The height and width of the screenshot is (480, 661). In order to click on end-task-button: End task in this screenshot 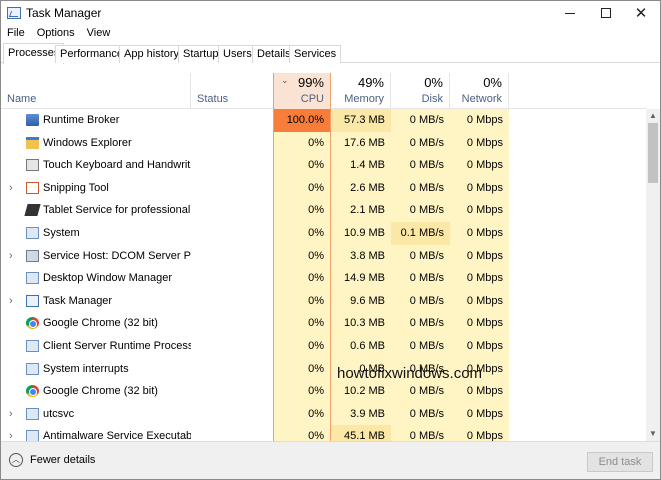, I will do `click(620, 462)`.